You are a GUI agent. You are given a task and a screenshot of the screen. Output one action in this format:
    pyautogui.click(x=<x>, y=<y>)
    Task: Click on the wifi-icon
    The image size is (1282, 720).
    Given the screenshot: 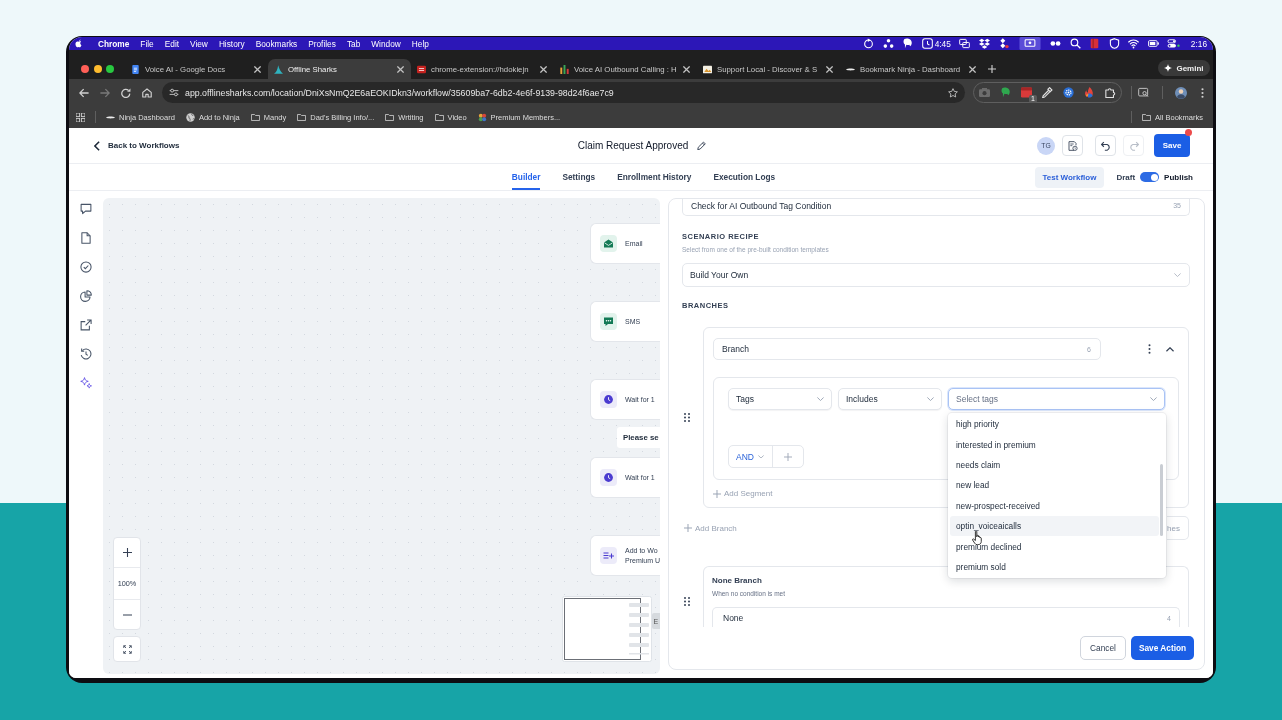 What is the action you would take?
    pyautogui.click(x=1134, y=43)
    